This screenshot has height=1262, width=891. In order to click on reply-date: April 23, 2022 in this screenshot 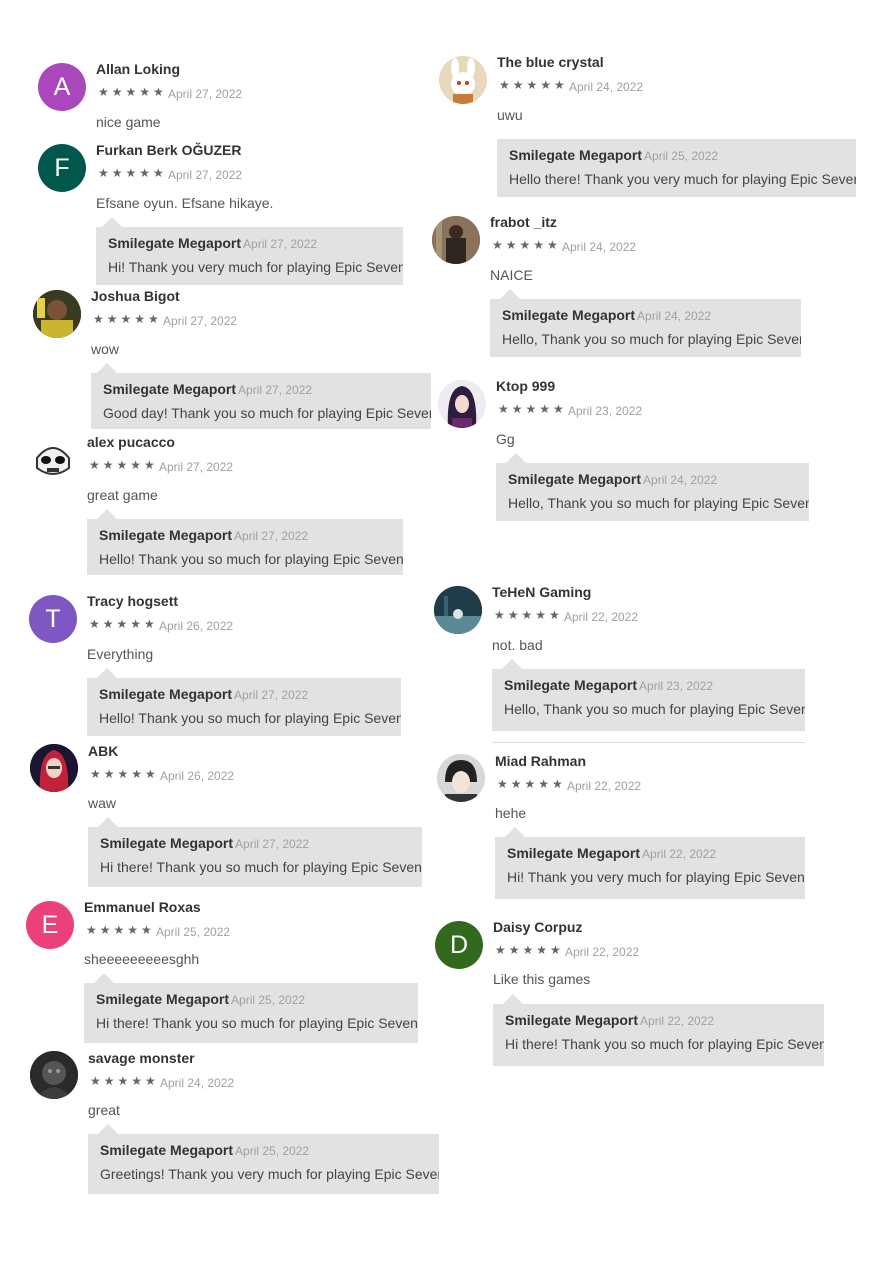, I will do `click(676, 686)`.